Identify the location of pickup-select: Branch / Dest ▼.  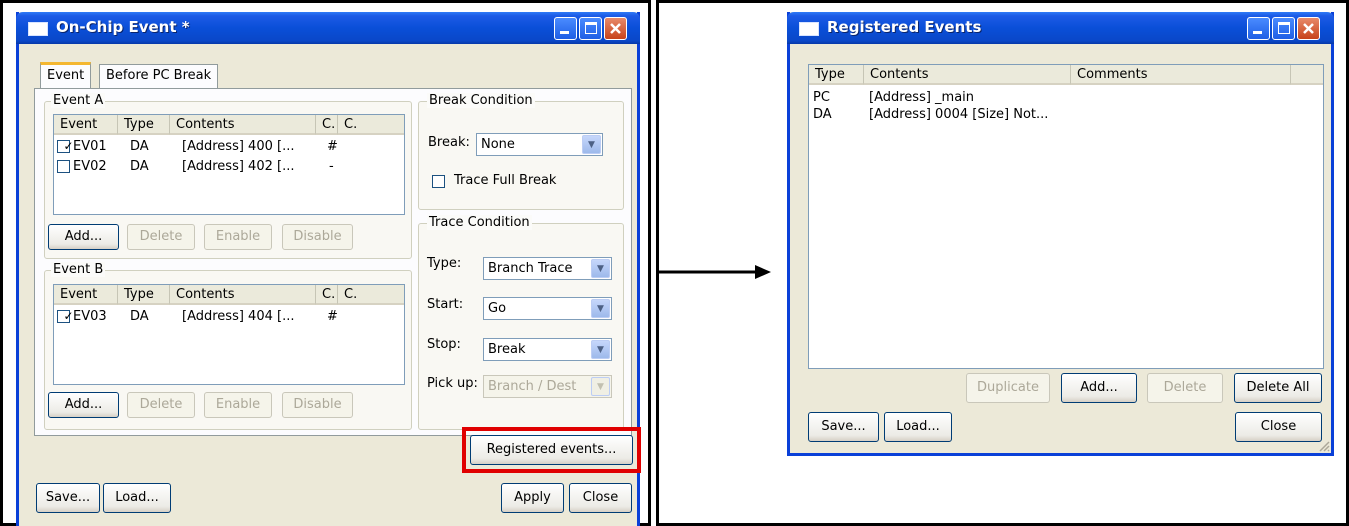
(547, 386).